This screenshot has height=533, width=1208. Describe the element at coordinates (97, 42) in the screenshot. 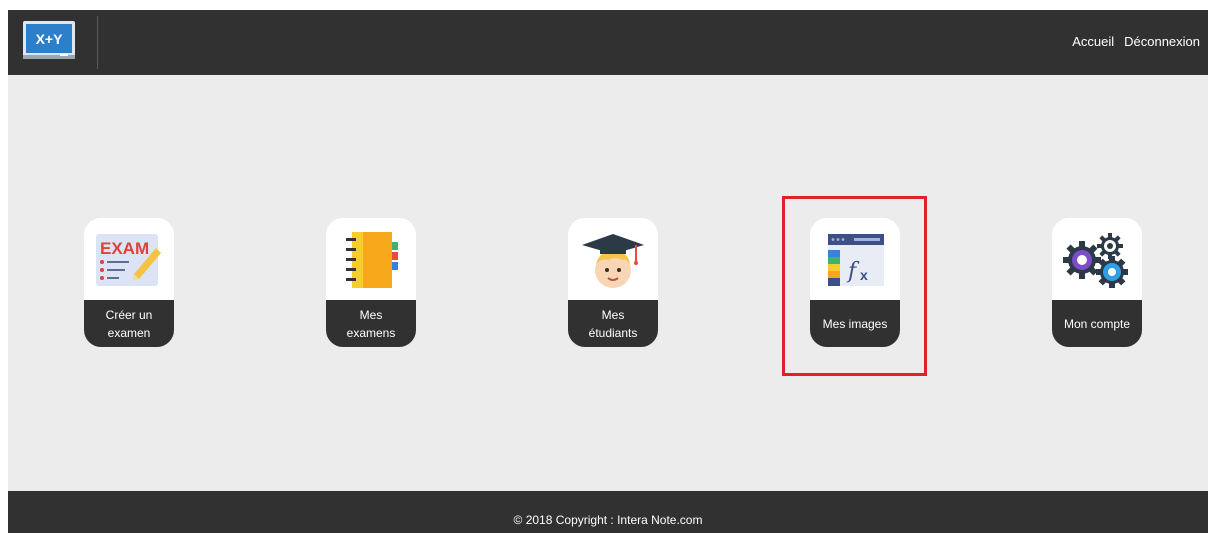

I see `navbar-divider` at that location.